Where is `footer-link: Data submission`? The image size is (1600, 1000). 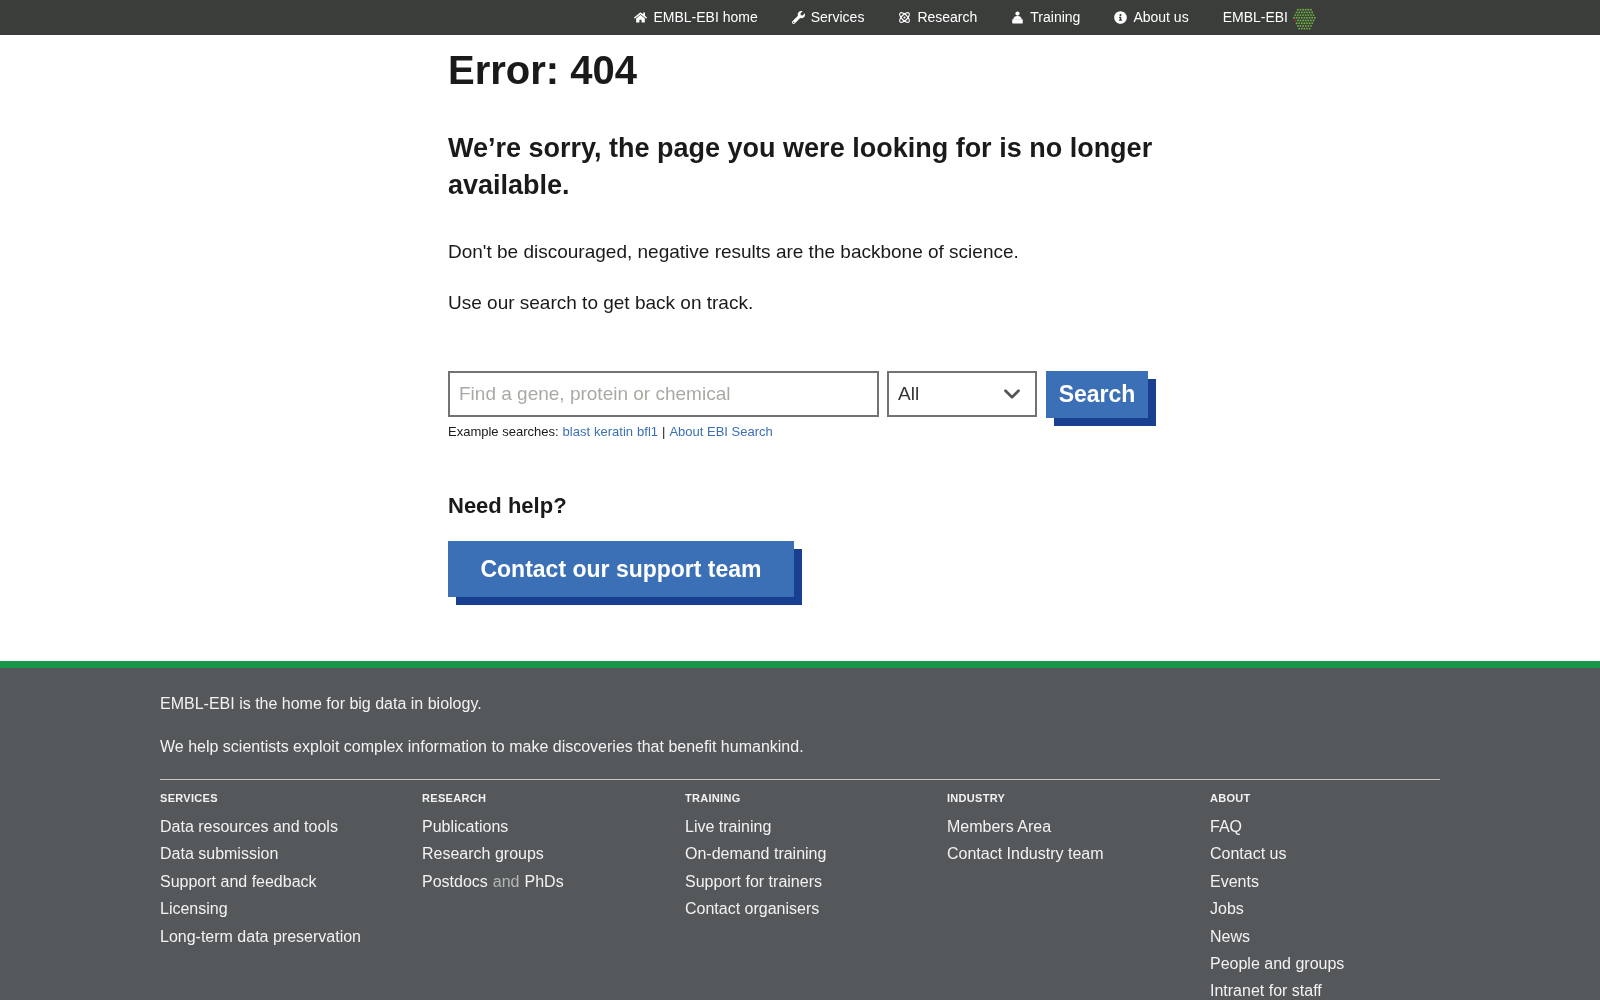
footer-link: Data submission is located at coordinates (219, 854).